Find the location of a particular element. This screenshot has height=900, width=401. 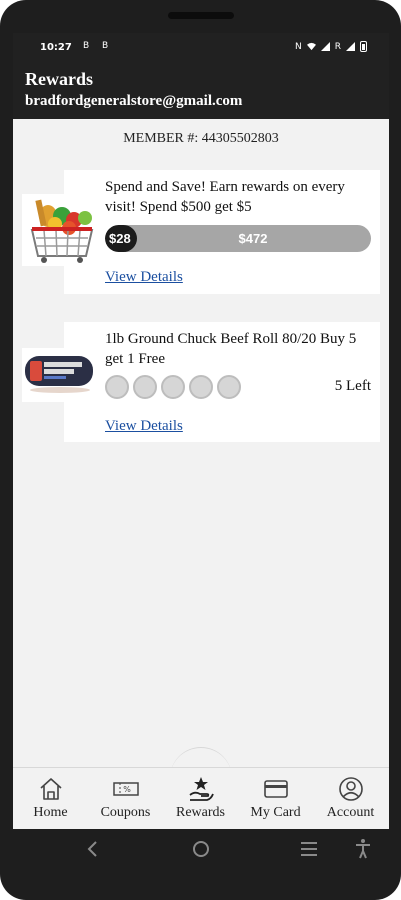

account-icon is located at coordinates (351, 789).